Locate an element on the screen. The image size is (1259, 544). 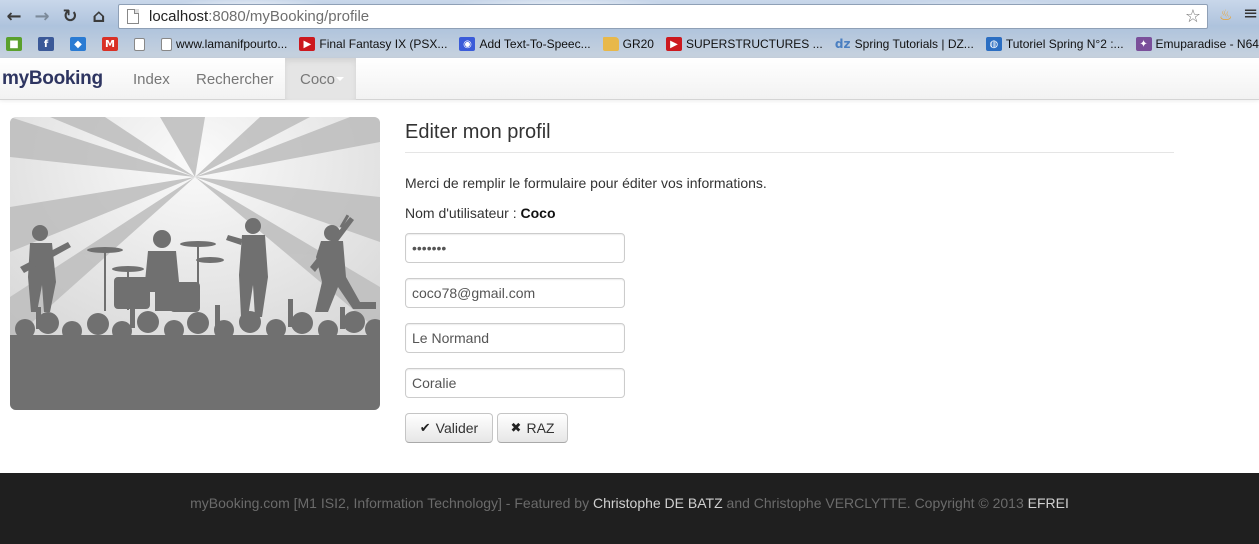
nav-item-index: Index is located at coordinates (151, 79).